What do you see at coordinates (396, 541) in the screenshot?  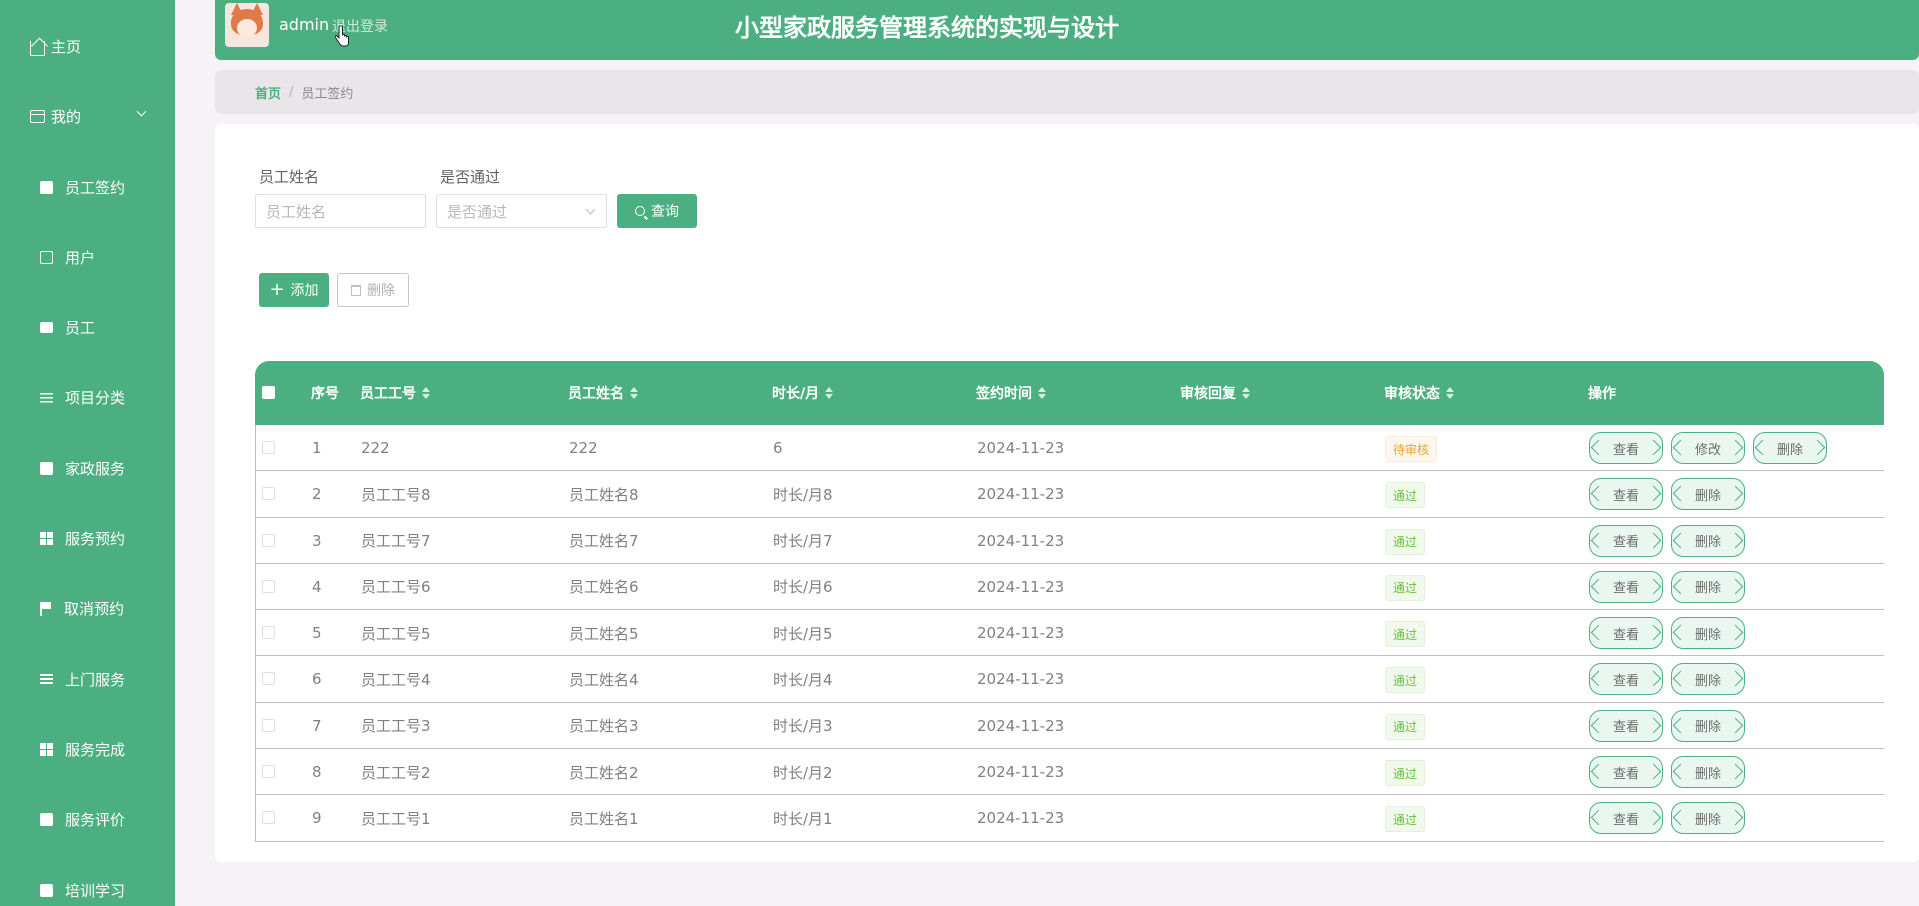 I see `cell-emp-no: 员工工号7` at bounding box center [396, 541].